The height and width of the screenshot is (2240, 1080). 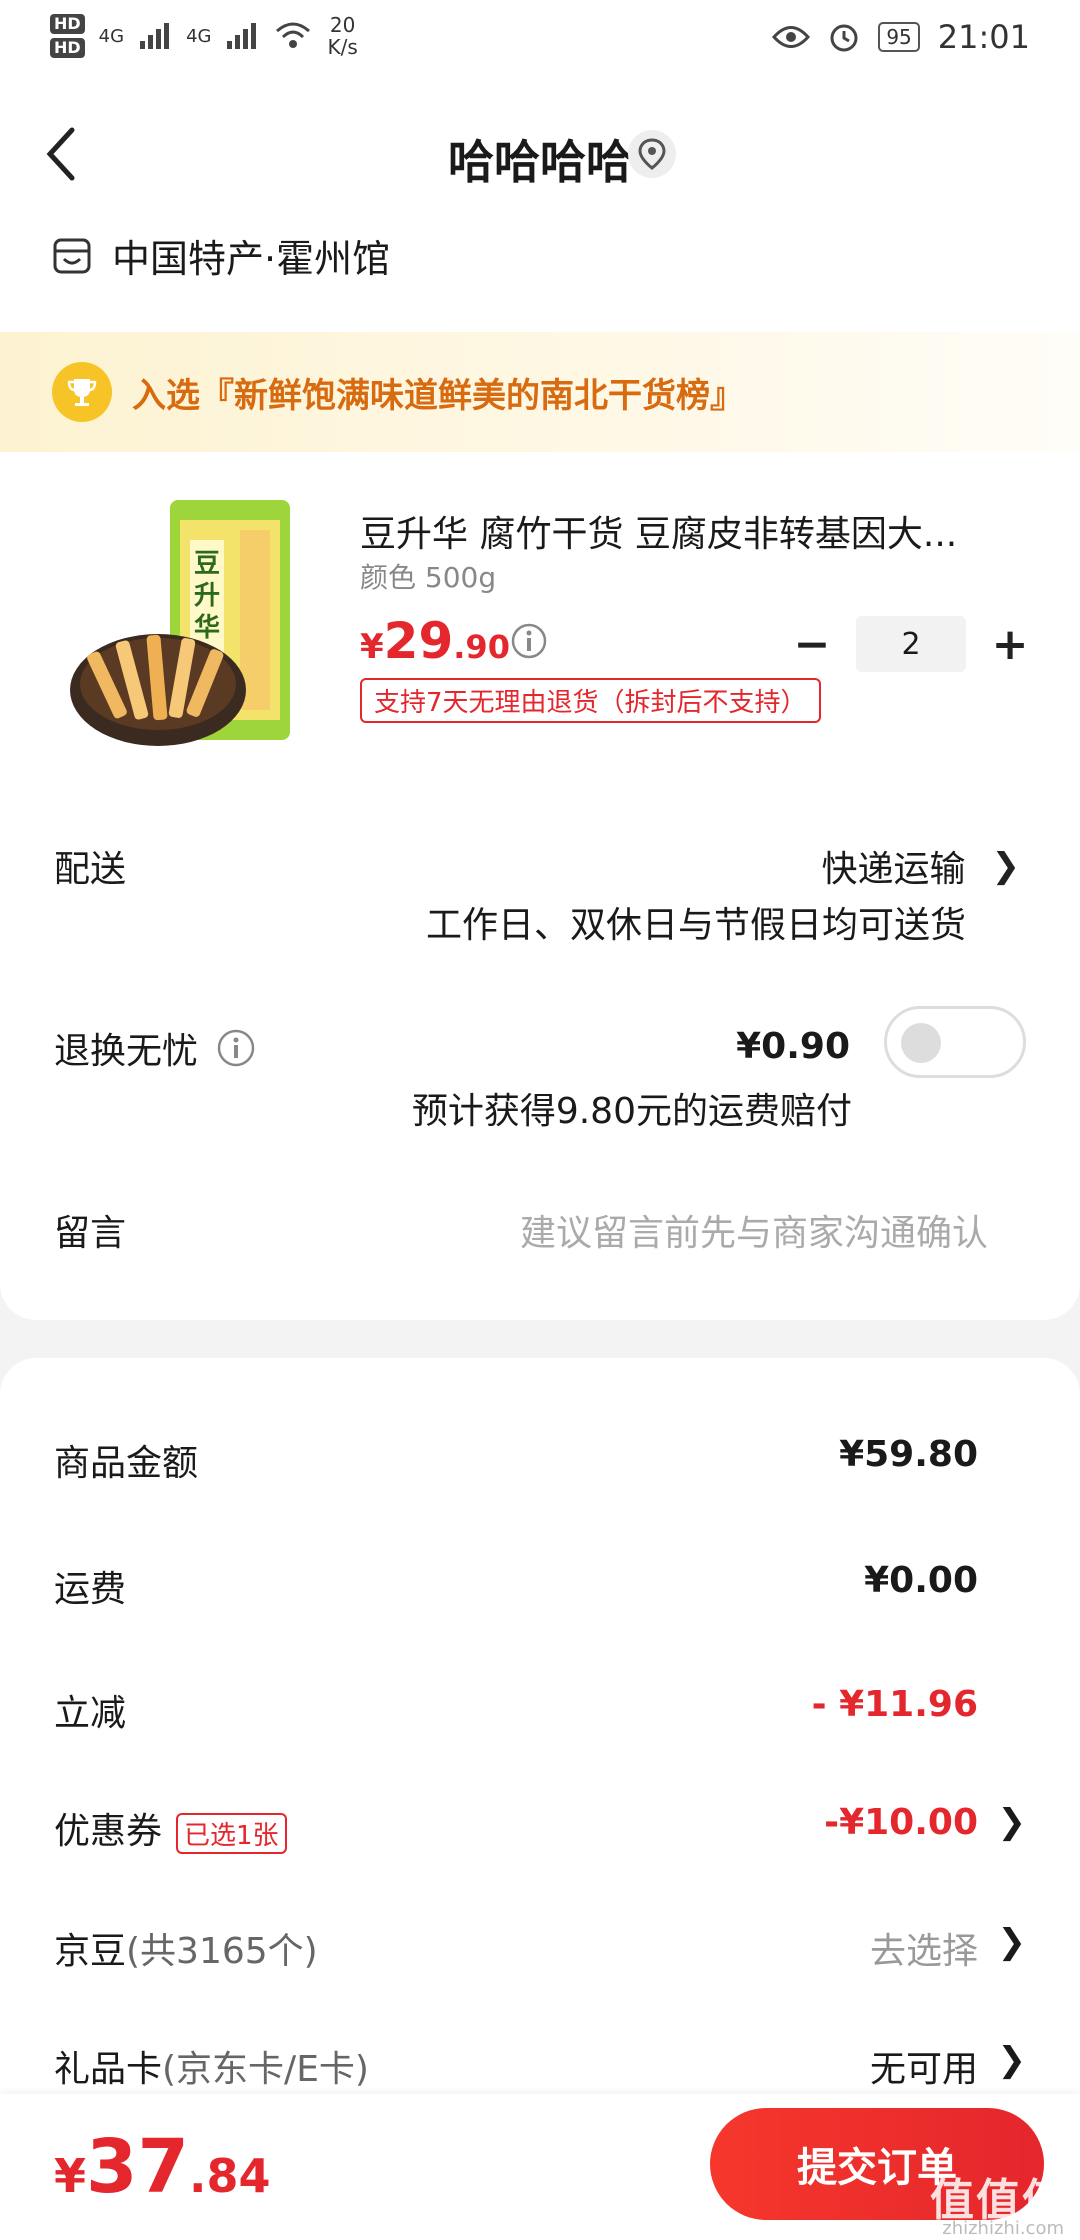 I want to click on total-symbol: ¥, so click(x=70, y=2176).